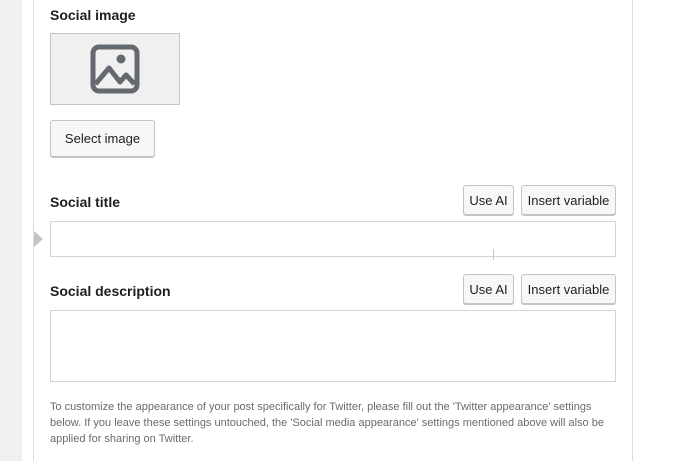 The height and width of the screenshot is (461, 680). I want to click on social-description-label: Social description, so click(110, 291).